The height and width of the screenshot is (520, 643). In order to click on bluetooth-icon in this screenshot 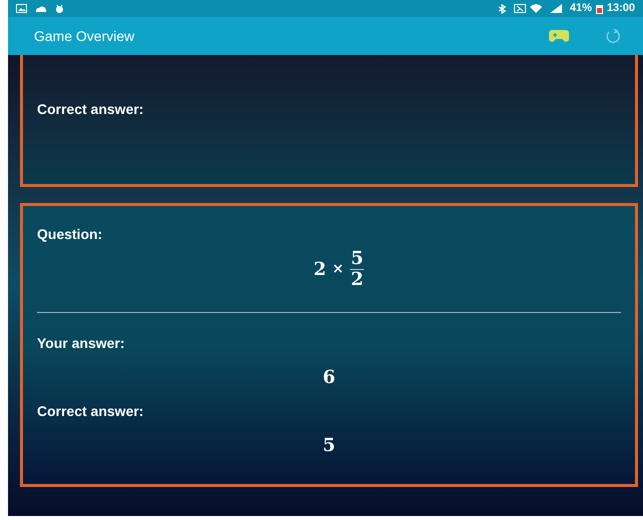, I will do `click(502, 9)`.